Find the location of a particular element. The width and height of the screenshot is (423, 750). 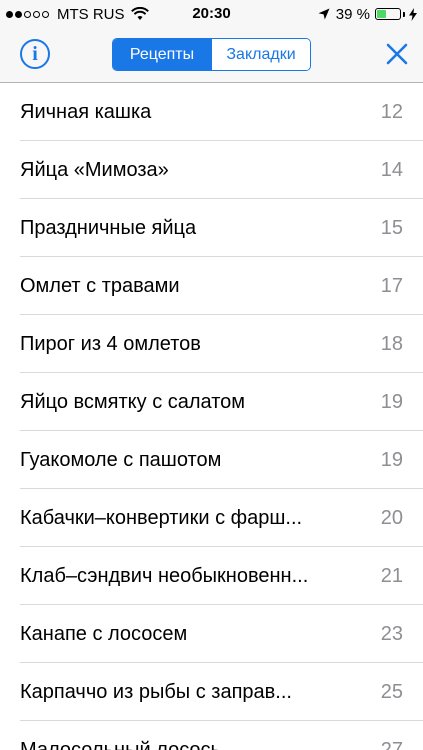

recipe-title: Канапе с лососем is located at coordinates (104, 634).